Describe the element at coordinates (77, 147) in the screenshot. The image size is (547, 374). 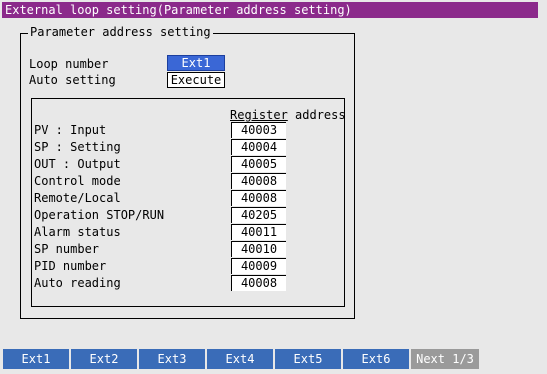
I see `register-label: SP : Setting` at that location.